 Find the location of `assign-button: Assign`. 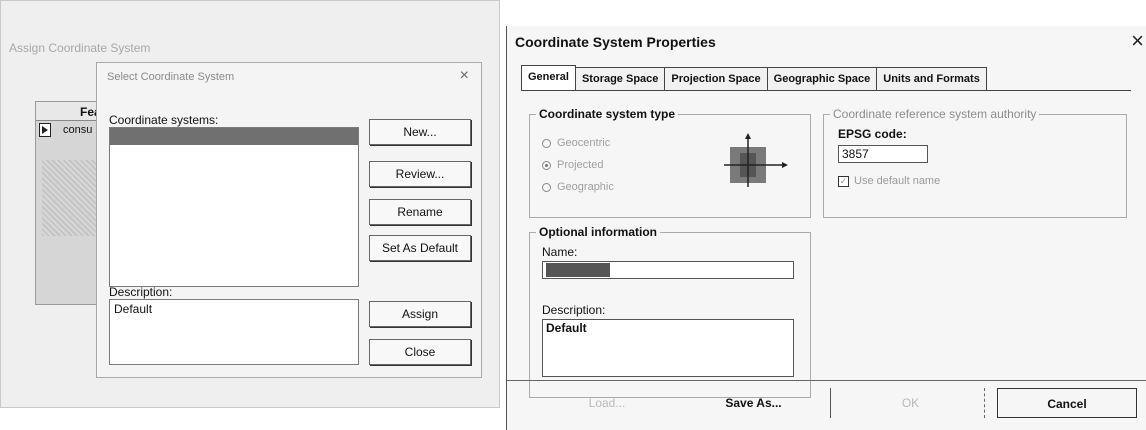

assign-button: Assign is located at coordinates (420, 314).